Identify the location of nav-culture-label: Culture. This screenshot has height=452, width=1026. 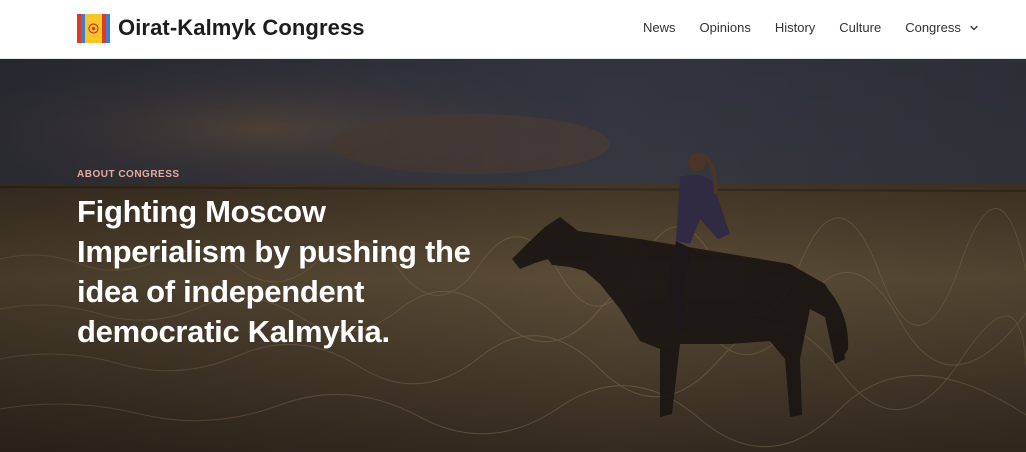
(860, 27).